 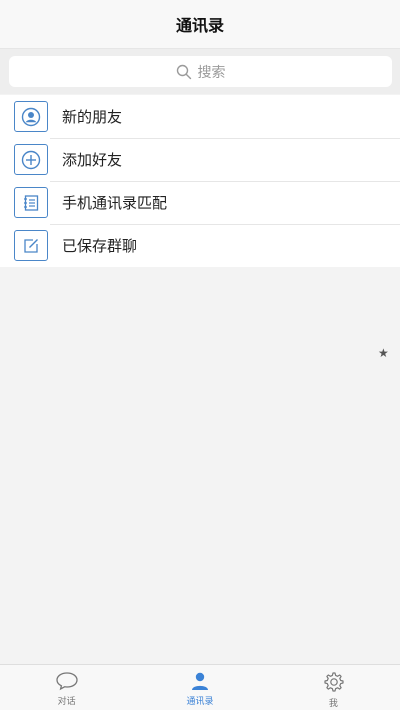 What do you see at coordinates (100, 246) in the screenshot?
I see `list-item-label: 已保存群聊` at bounding box center [100, 246].